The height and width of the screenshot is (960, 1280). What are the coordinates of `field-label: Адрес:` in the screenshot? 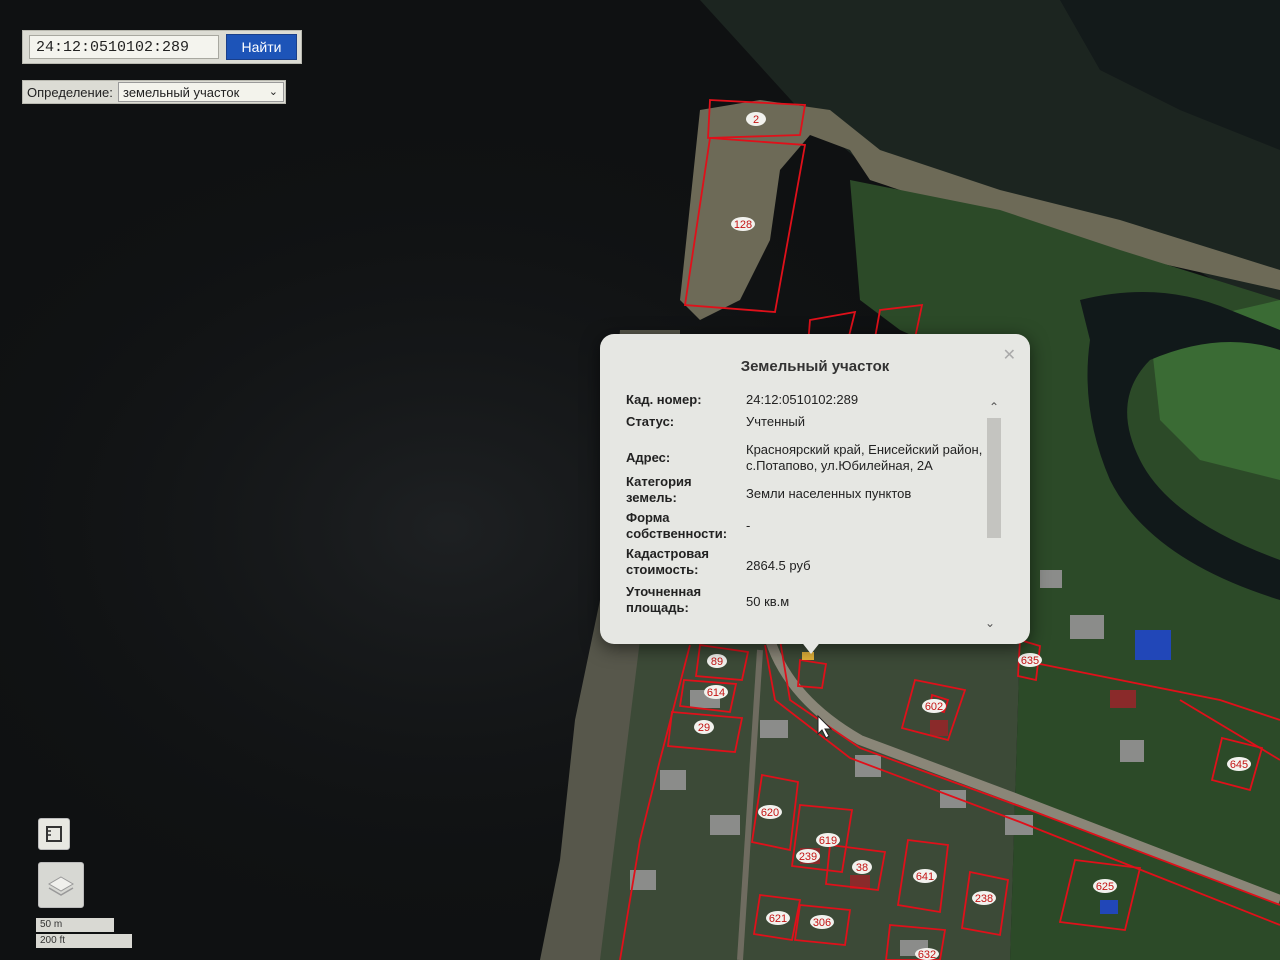 It's located at (648, 457).